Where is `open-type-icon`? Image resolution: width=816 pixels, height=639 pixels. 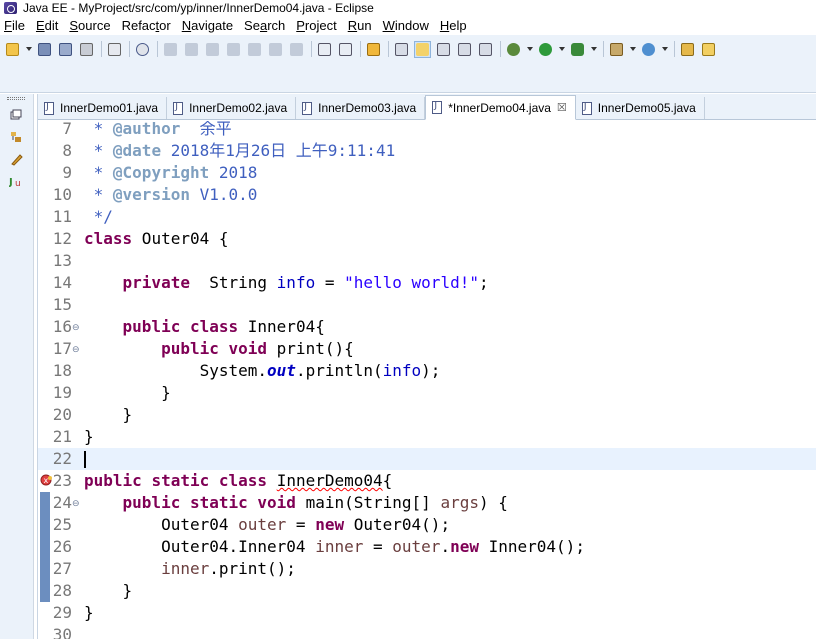 open-type-icon is located at coordinates (687, 49).